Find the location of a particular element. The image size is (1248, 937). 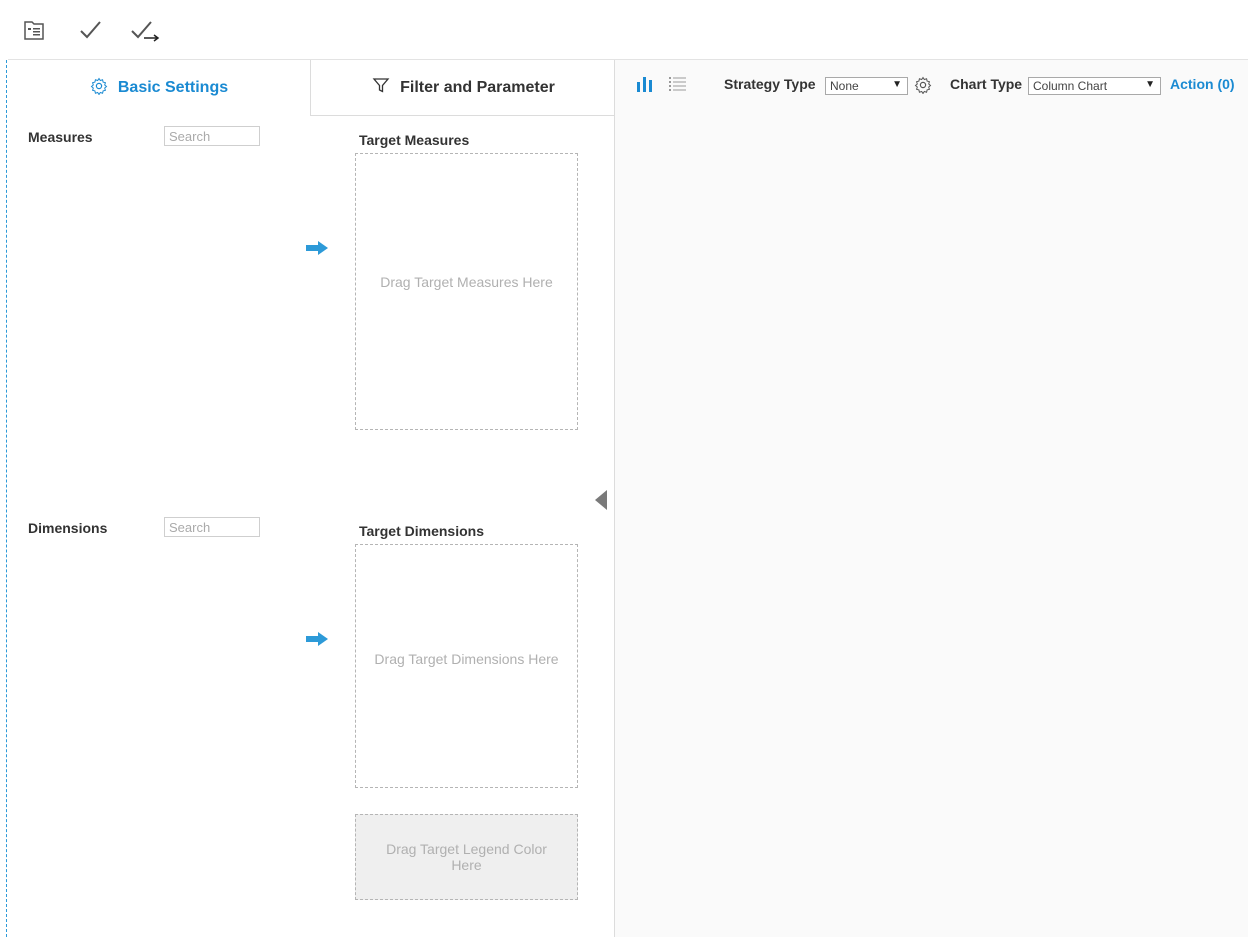

target-legend-color-dropzone: Drag Target Legend Color Here is located at coordinates (466, 857).